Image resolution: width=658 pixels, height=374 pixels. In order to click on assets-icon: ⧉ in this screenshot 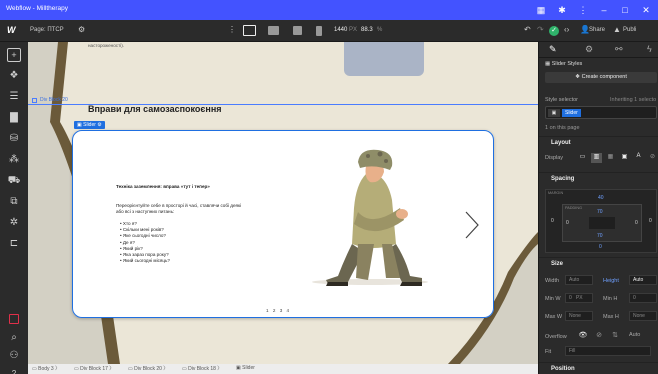, I will do `click(14, 202)`.